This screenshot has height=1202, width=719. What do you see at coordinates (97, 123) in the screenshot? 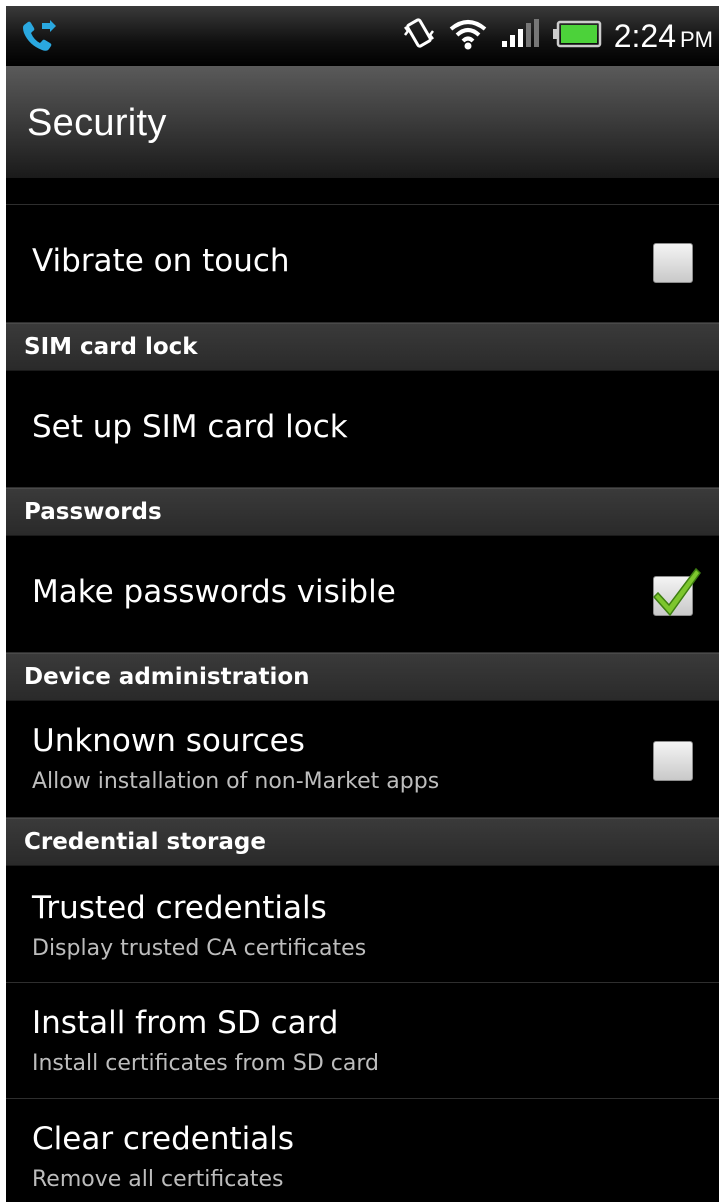
I see `page-title: Security` at bounding box center [97, 123].